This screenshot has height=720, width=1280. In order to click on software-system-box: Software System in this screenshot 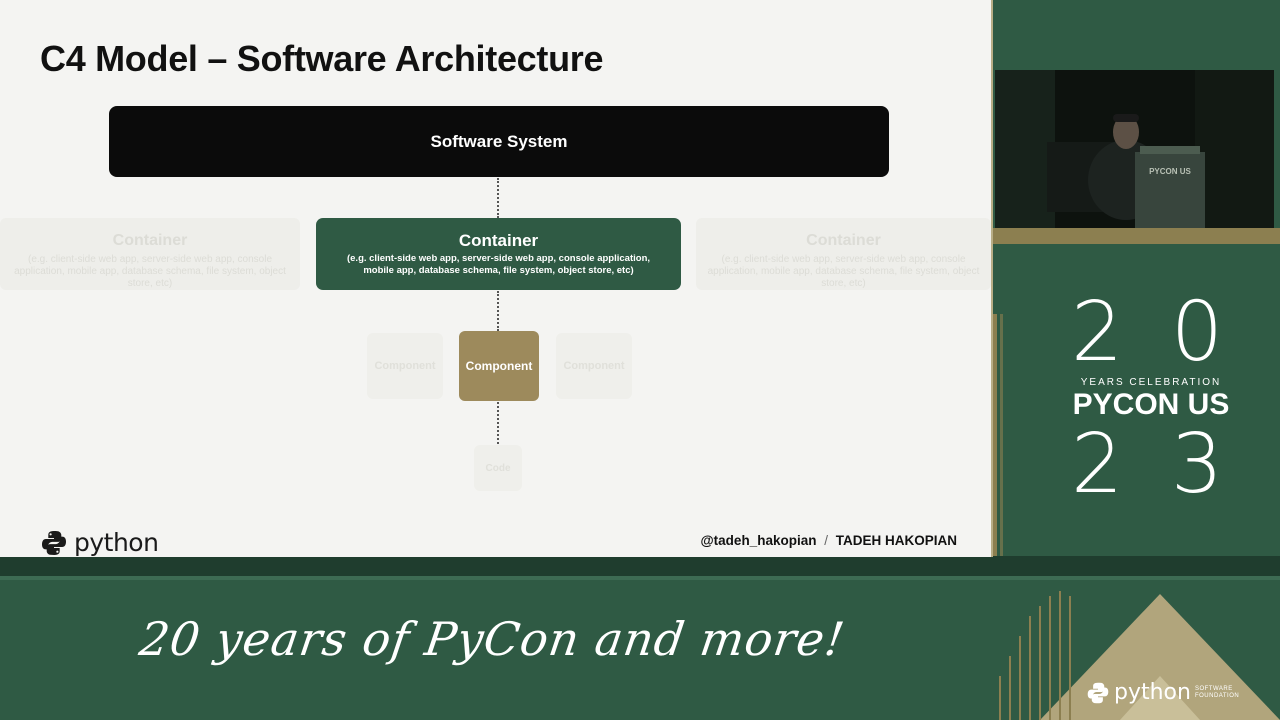, I will do `click(499, 141)`.